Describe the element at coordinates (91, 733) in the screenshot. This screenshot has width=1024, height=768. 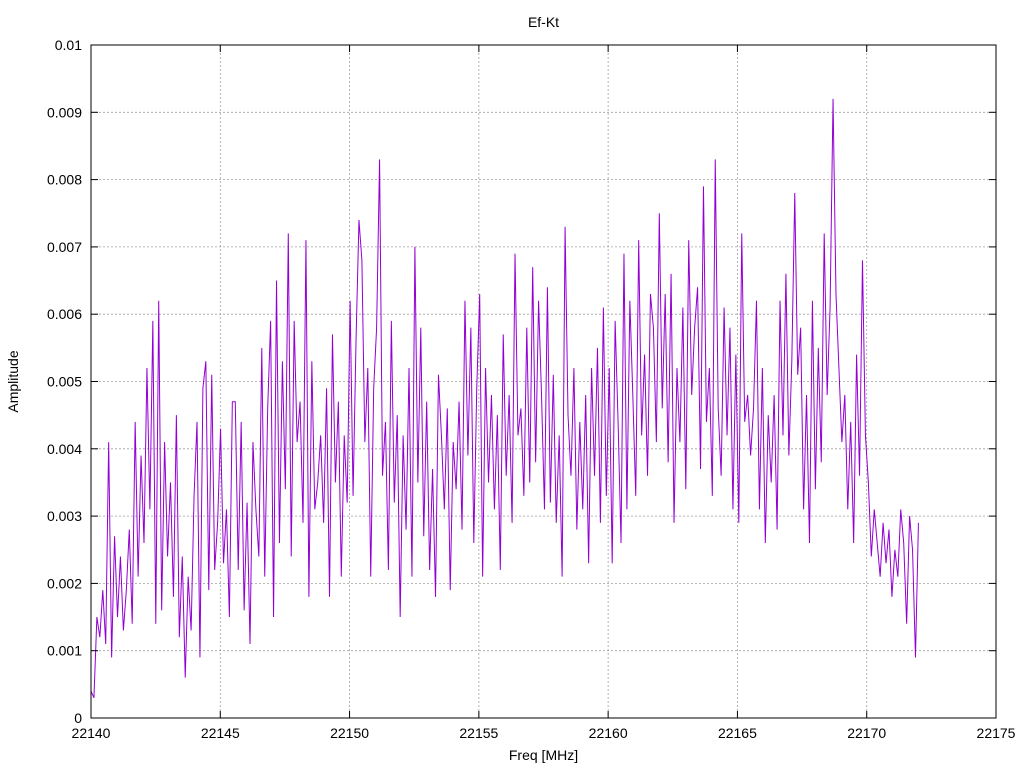
I see `x-tick-label: 22140` at that location.